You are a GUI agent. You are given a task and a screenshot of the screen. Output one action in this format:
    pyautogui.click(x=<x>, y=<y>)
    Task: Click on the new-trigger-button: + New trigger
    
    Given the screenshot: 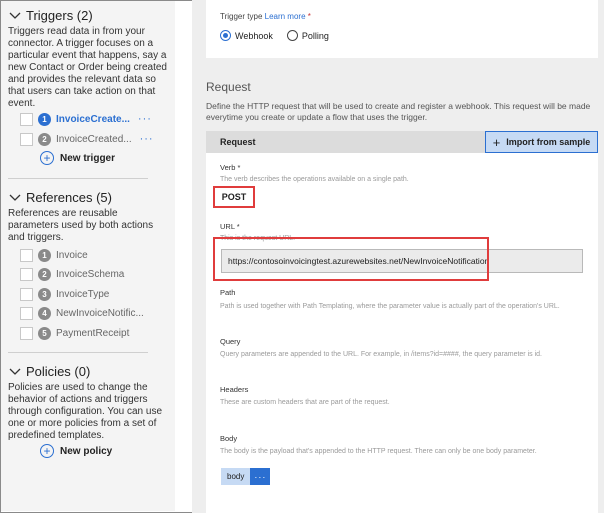 What is the action you would take?
    pyautogui.click(x=77, y=158)
    